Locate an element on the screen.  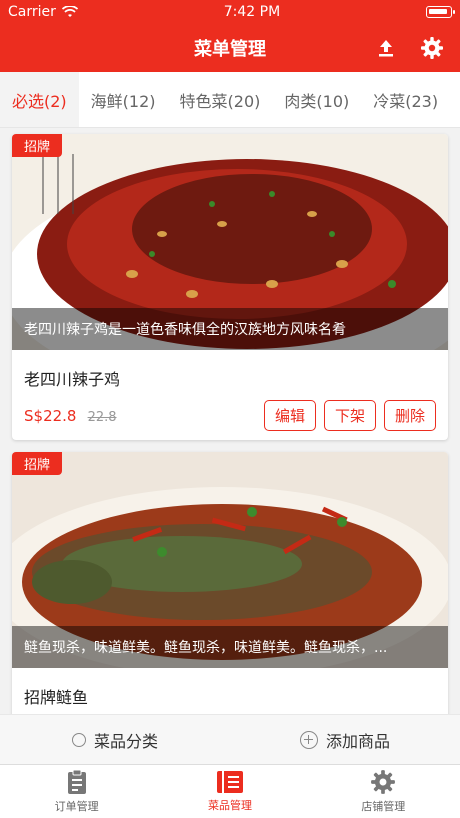
dish-price: S$22.8 is located at coordinates (50, 416).